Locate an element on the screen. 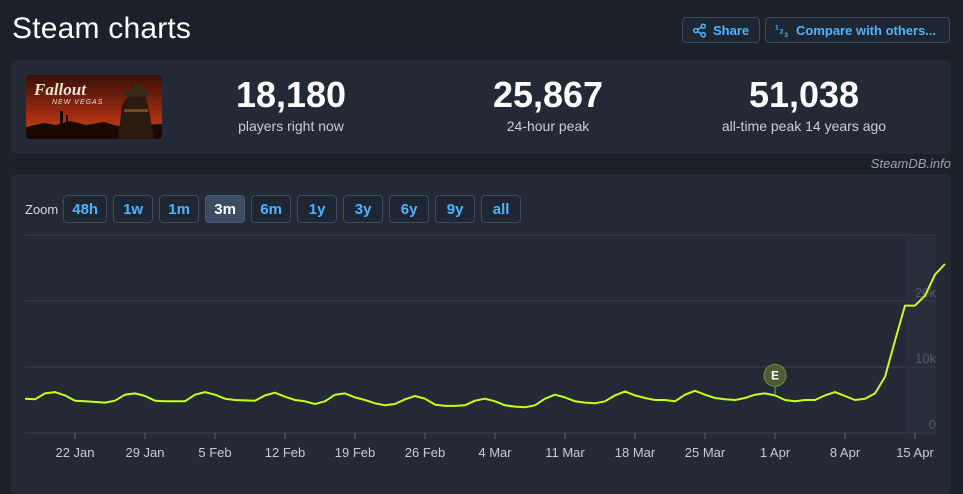  stat-label: players right now is located at coordinates (291, 126).